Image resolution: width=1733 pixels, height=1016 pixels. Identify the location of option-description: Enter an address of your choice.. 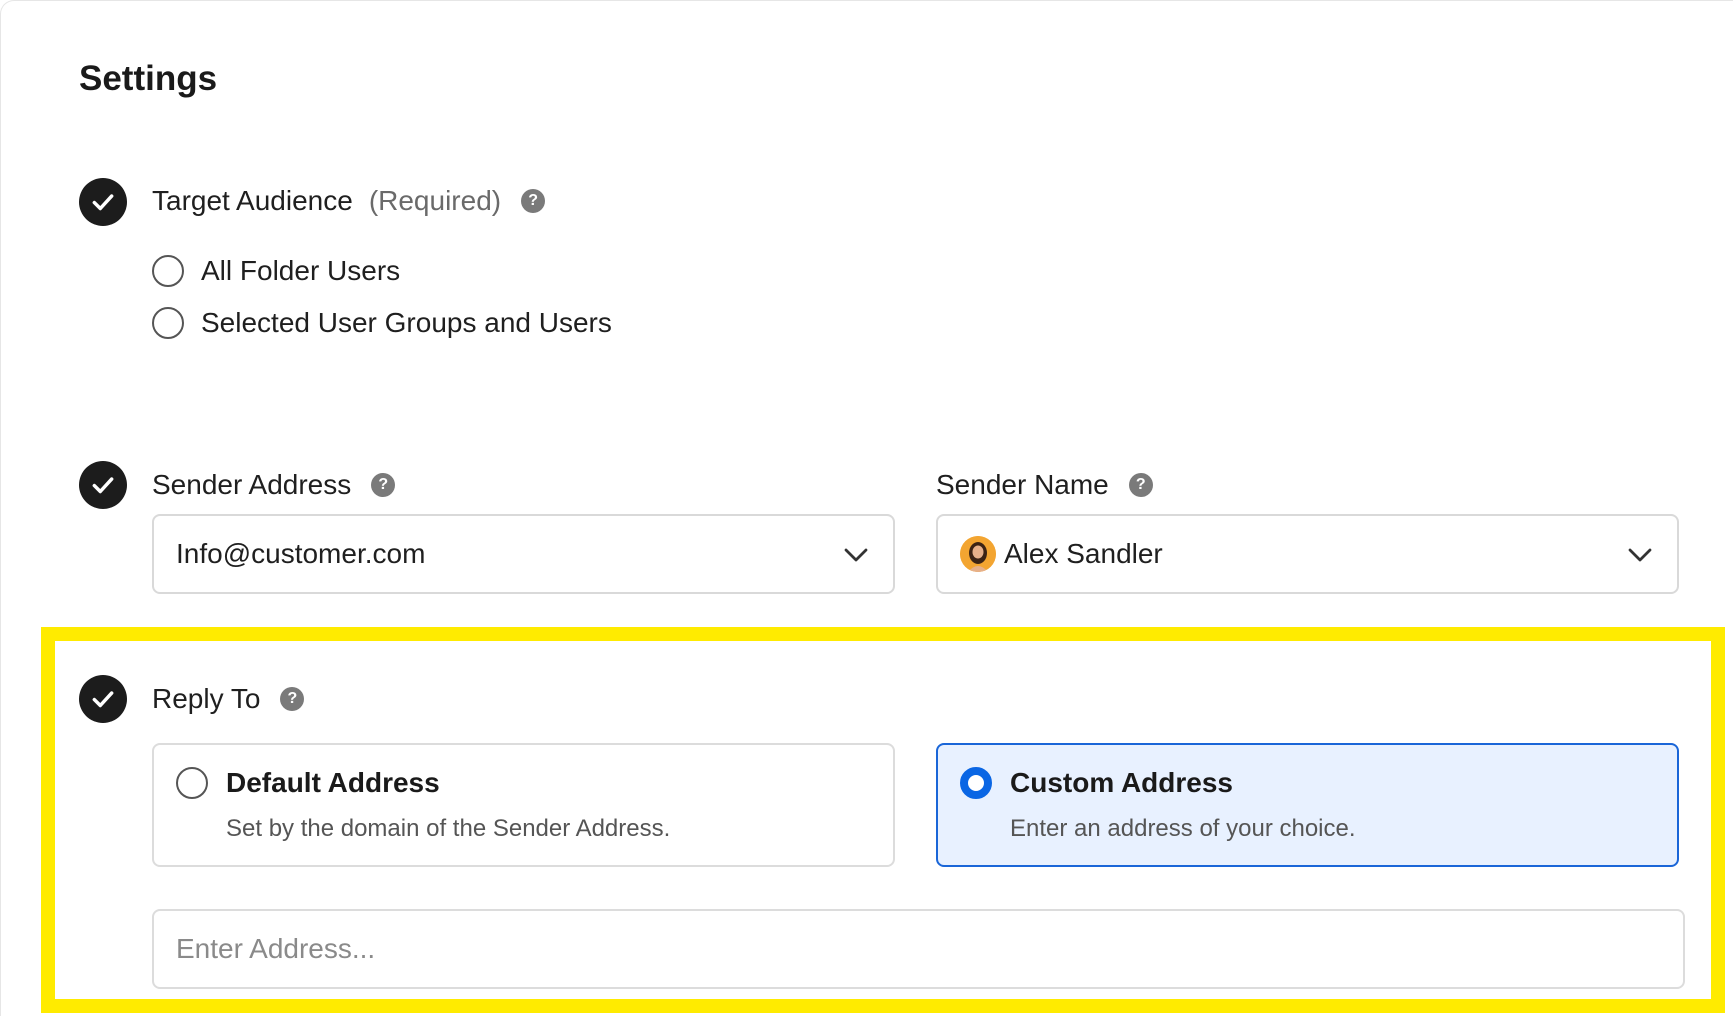
(1183, 828).